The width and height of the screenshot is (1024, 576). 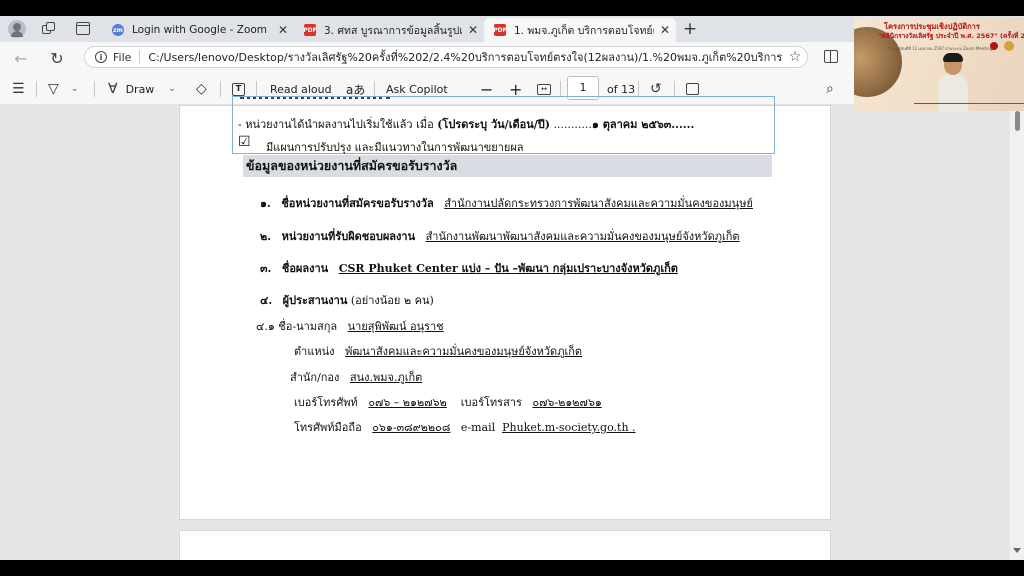 What do you see at coordinates (569, 427) in the screenshot?
I see `contact-email: Phuket.m-society.go.th .` at bounding box center [569, 427].